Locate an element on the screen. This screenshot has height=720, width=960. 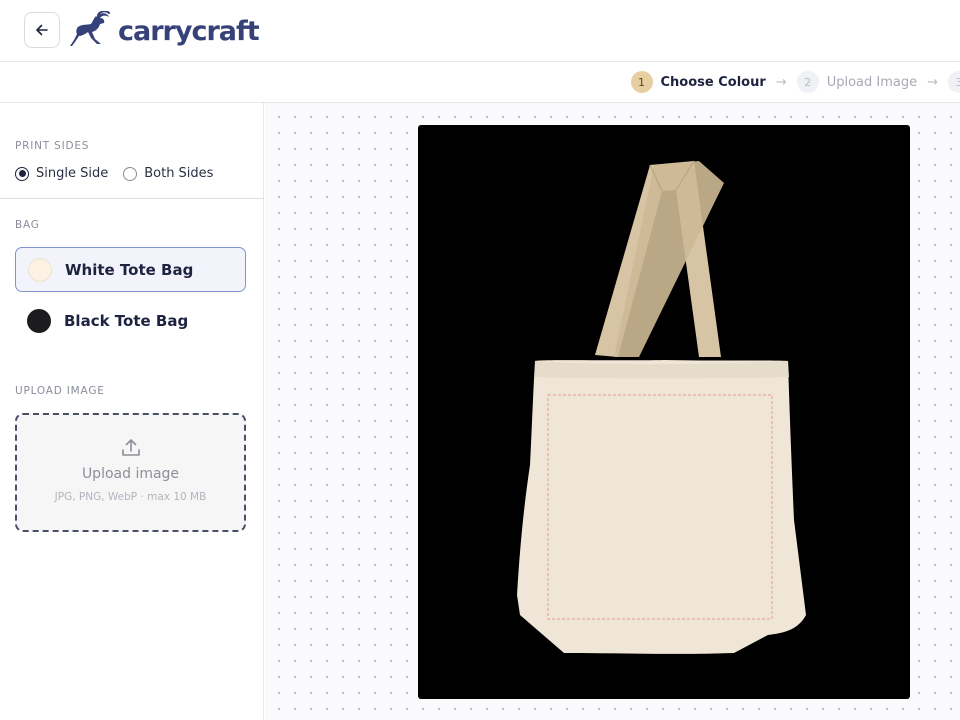
single-side-label: Single Side is located at coordinates (72, 173).